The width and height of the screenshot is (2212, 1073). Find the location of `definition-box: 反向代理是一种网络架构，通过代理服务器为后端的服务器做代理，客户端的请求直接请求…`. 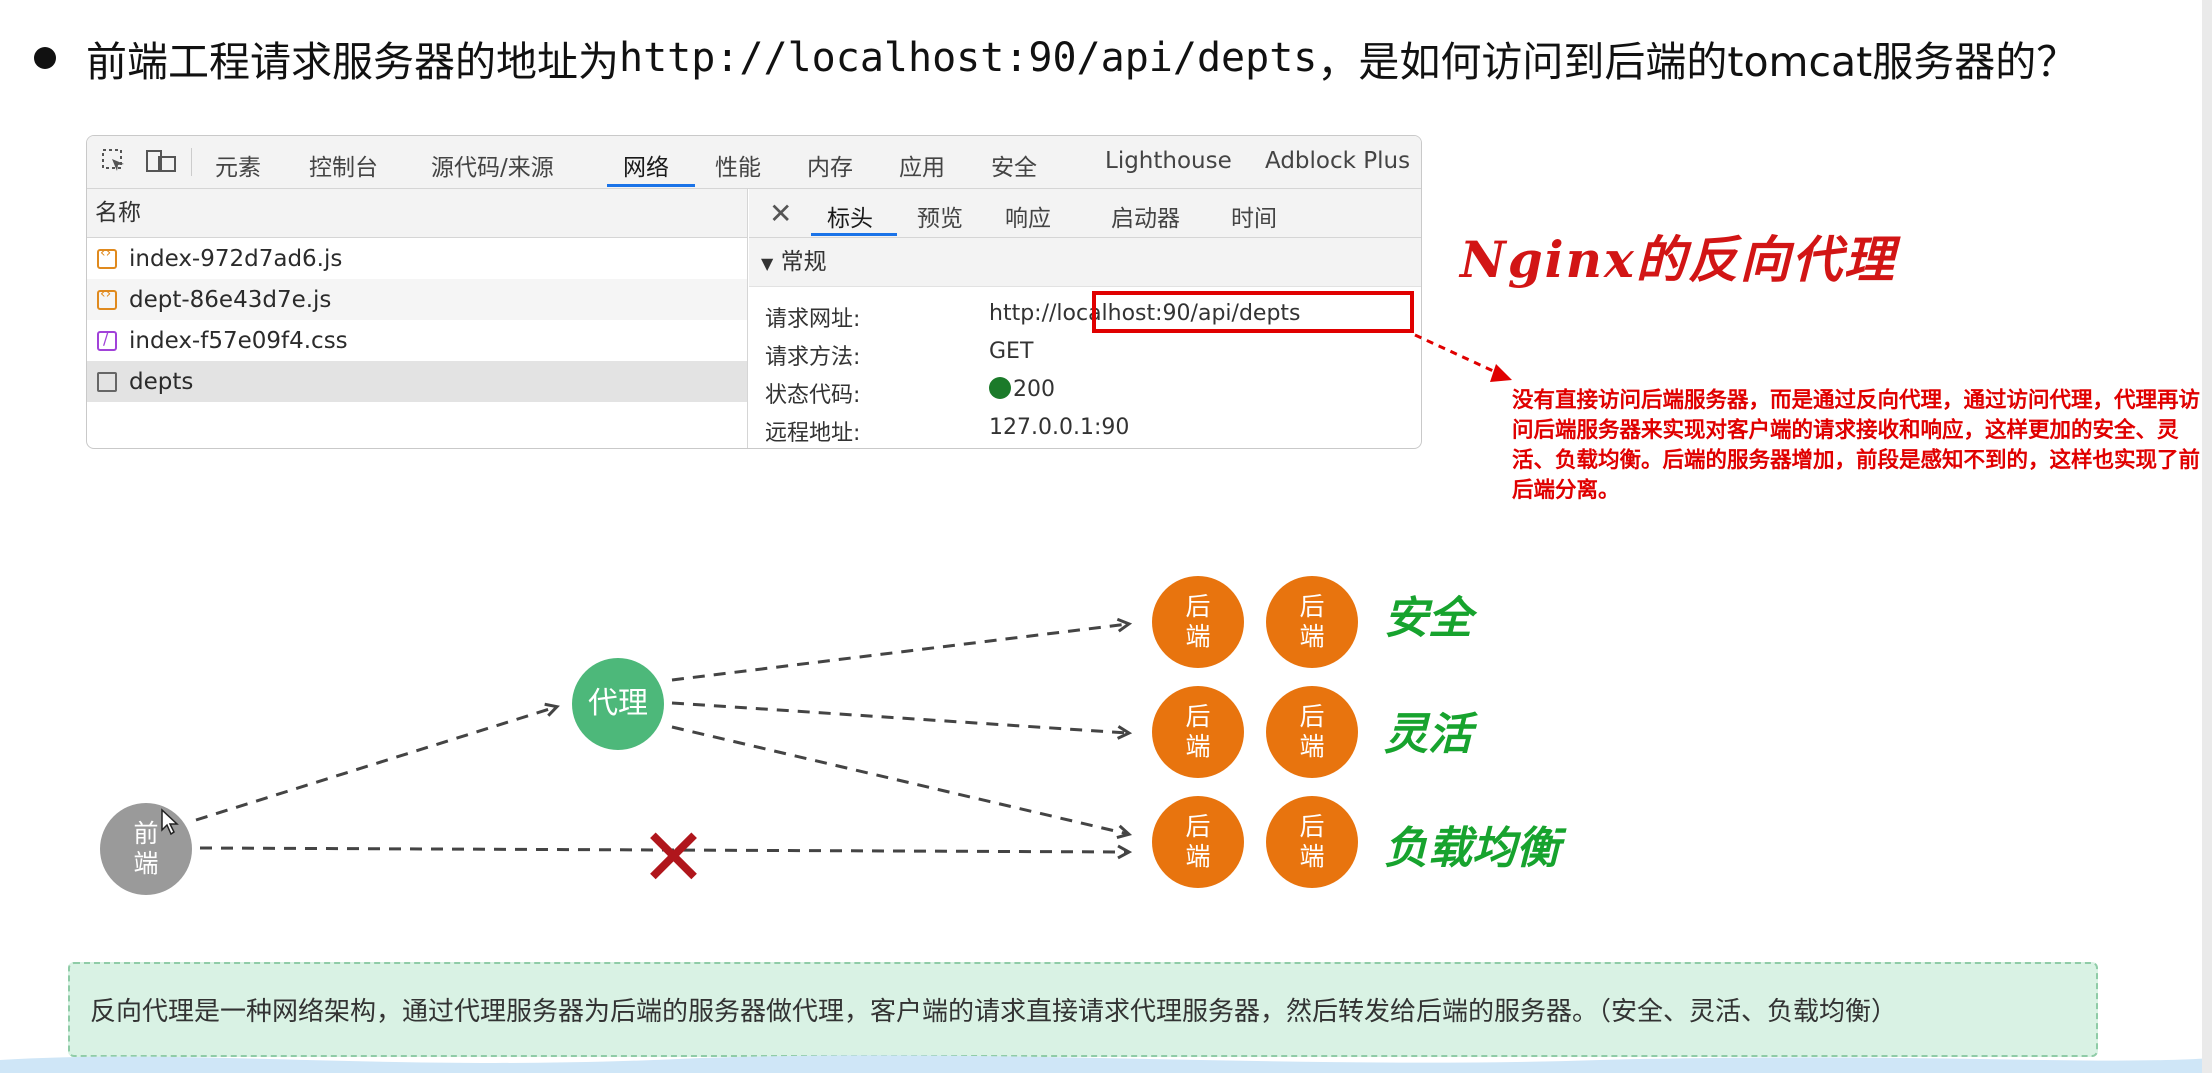

definition-box: 反向代理是一种网络架构，通过代理服务器为后端的服务器做代理，客户端的请求直接请求… is located at coordinates (1083, 1009).